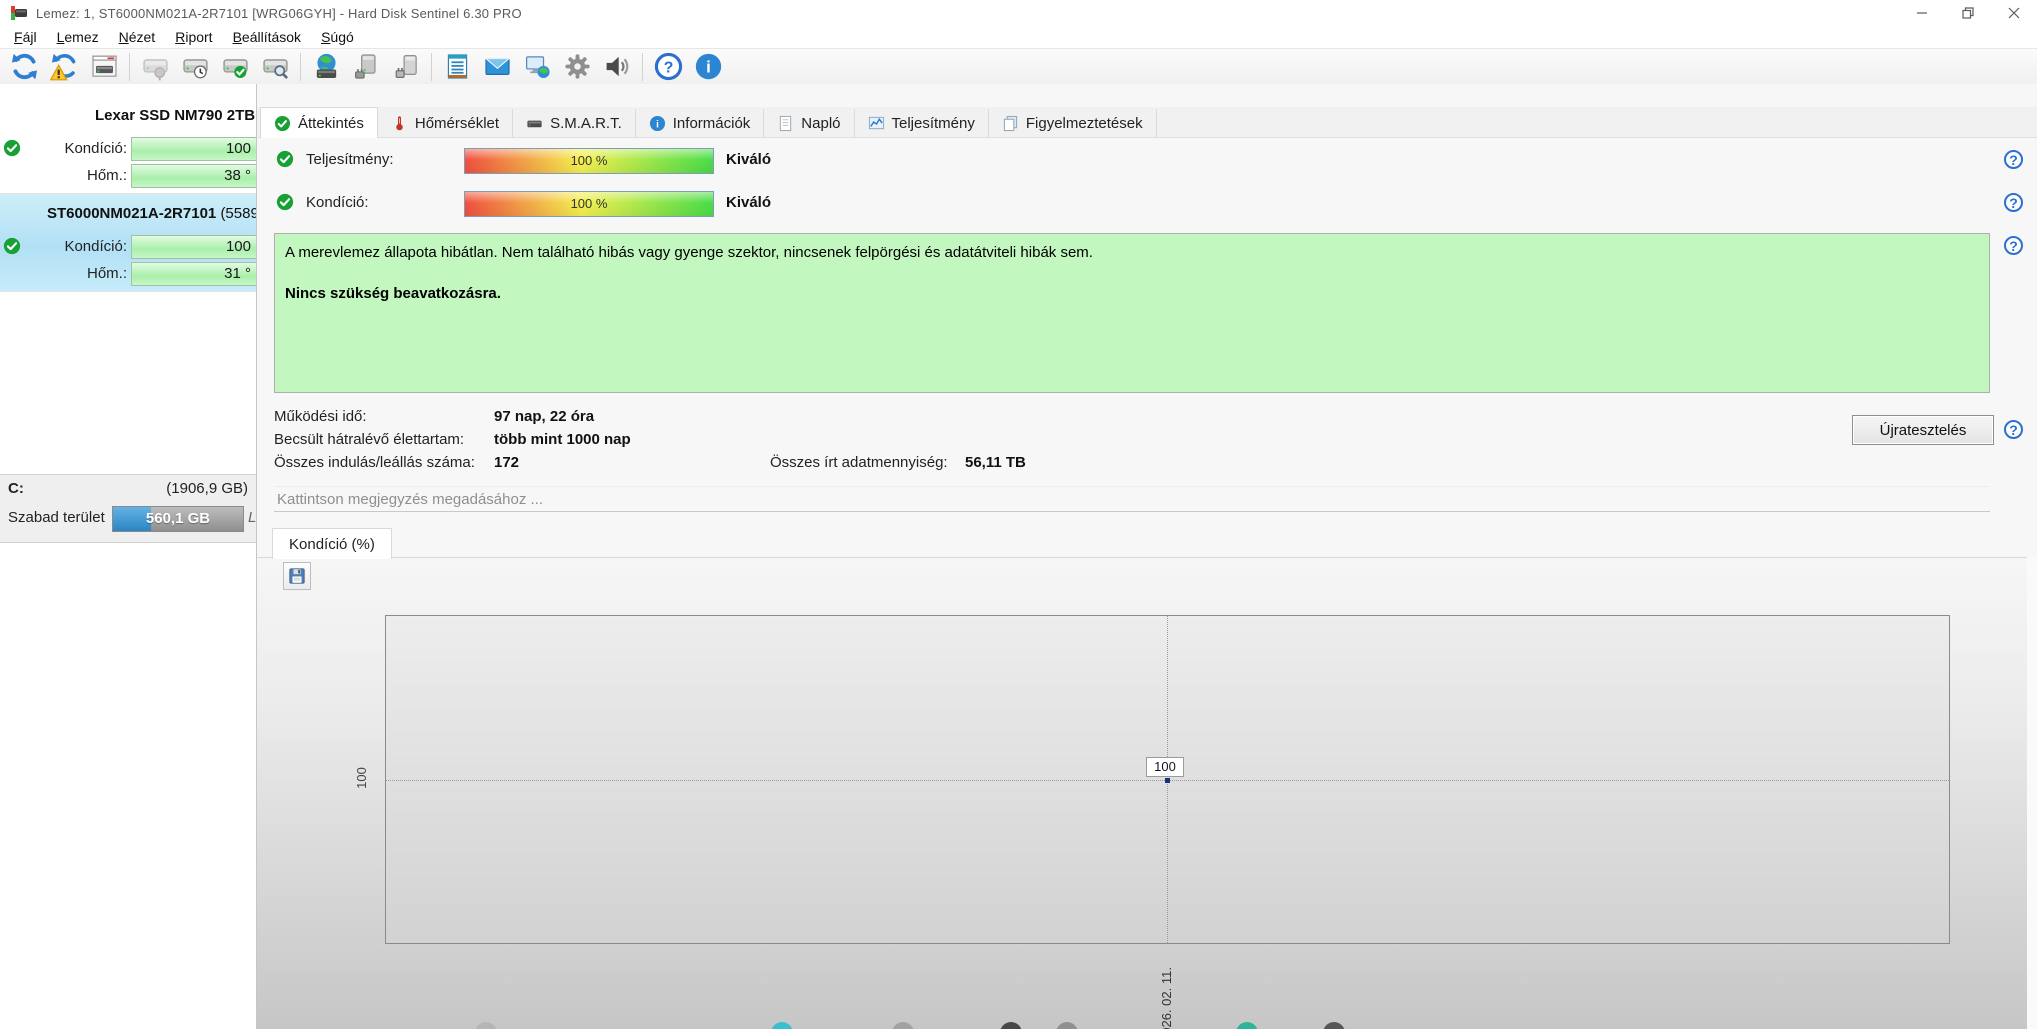  I want to click on close-button, so click(2014, 13).